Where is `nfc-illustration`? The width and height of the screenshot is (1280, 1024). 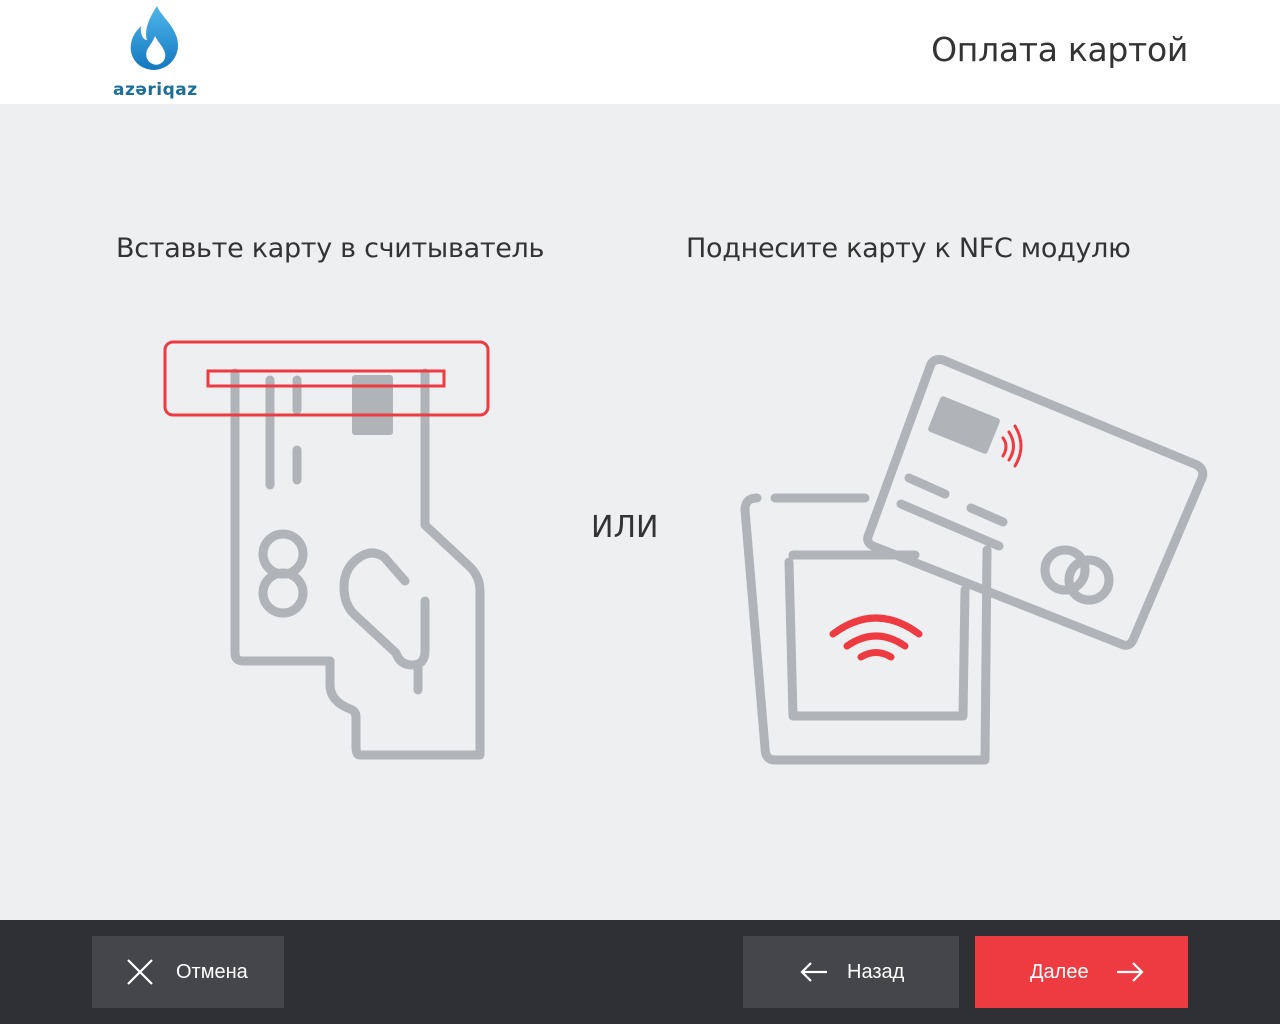 nfc-illustration is located at coordinates (974, 560).